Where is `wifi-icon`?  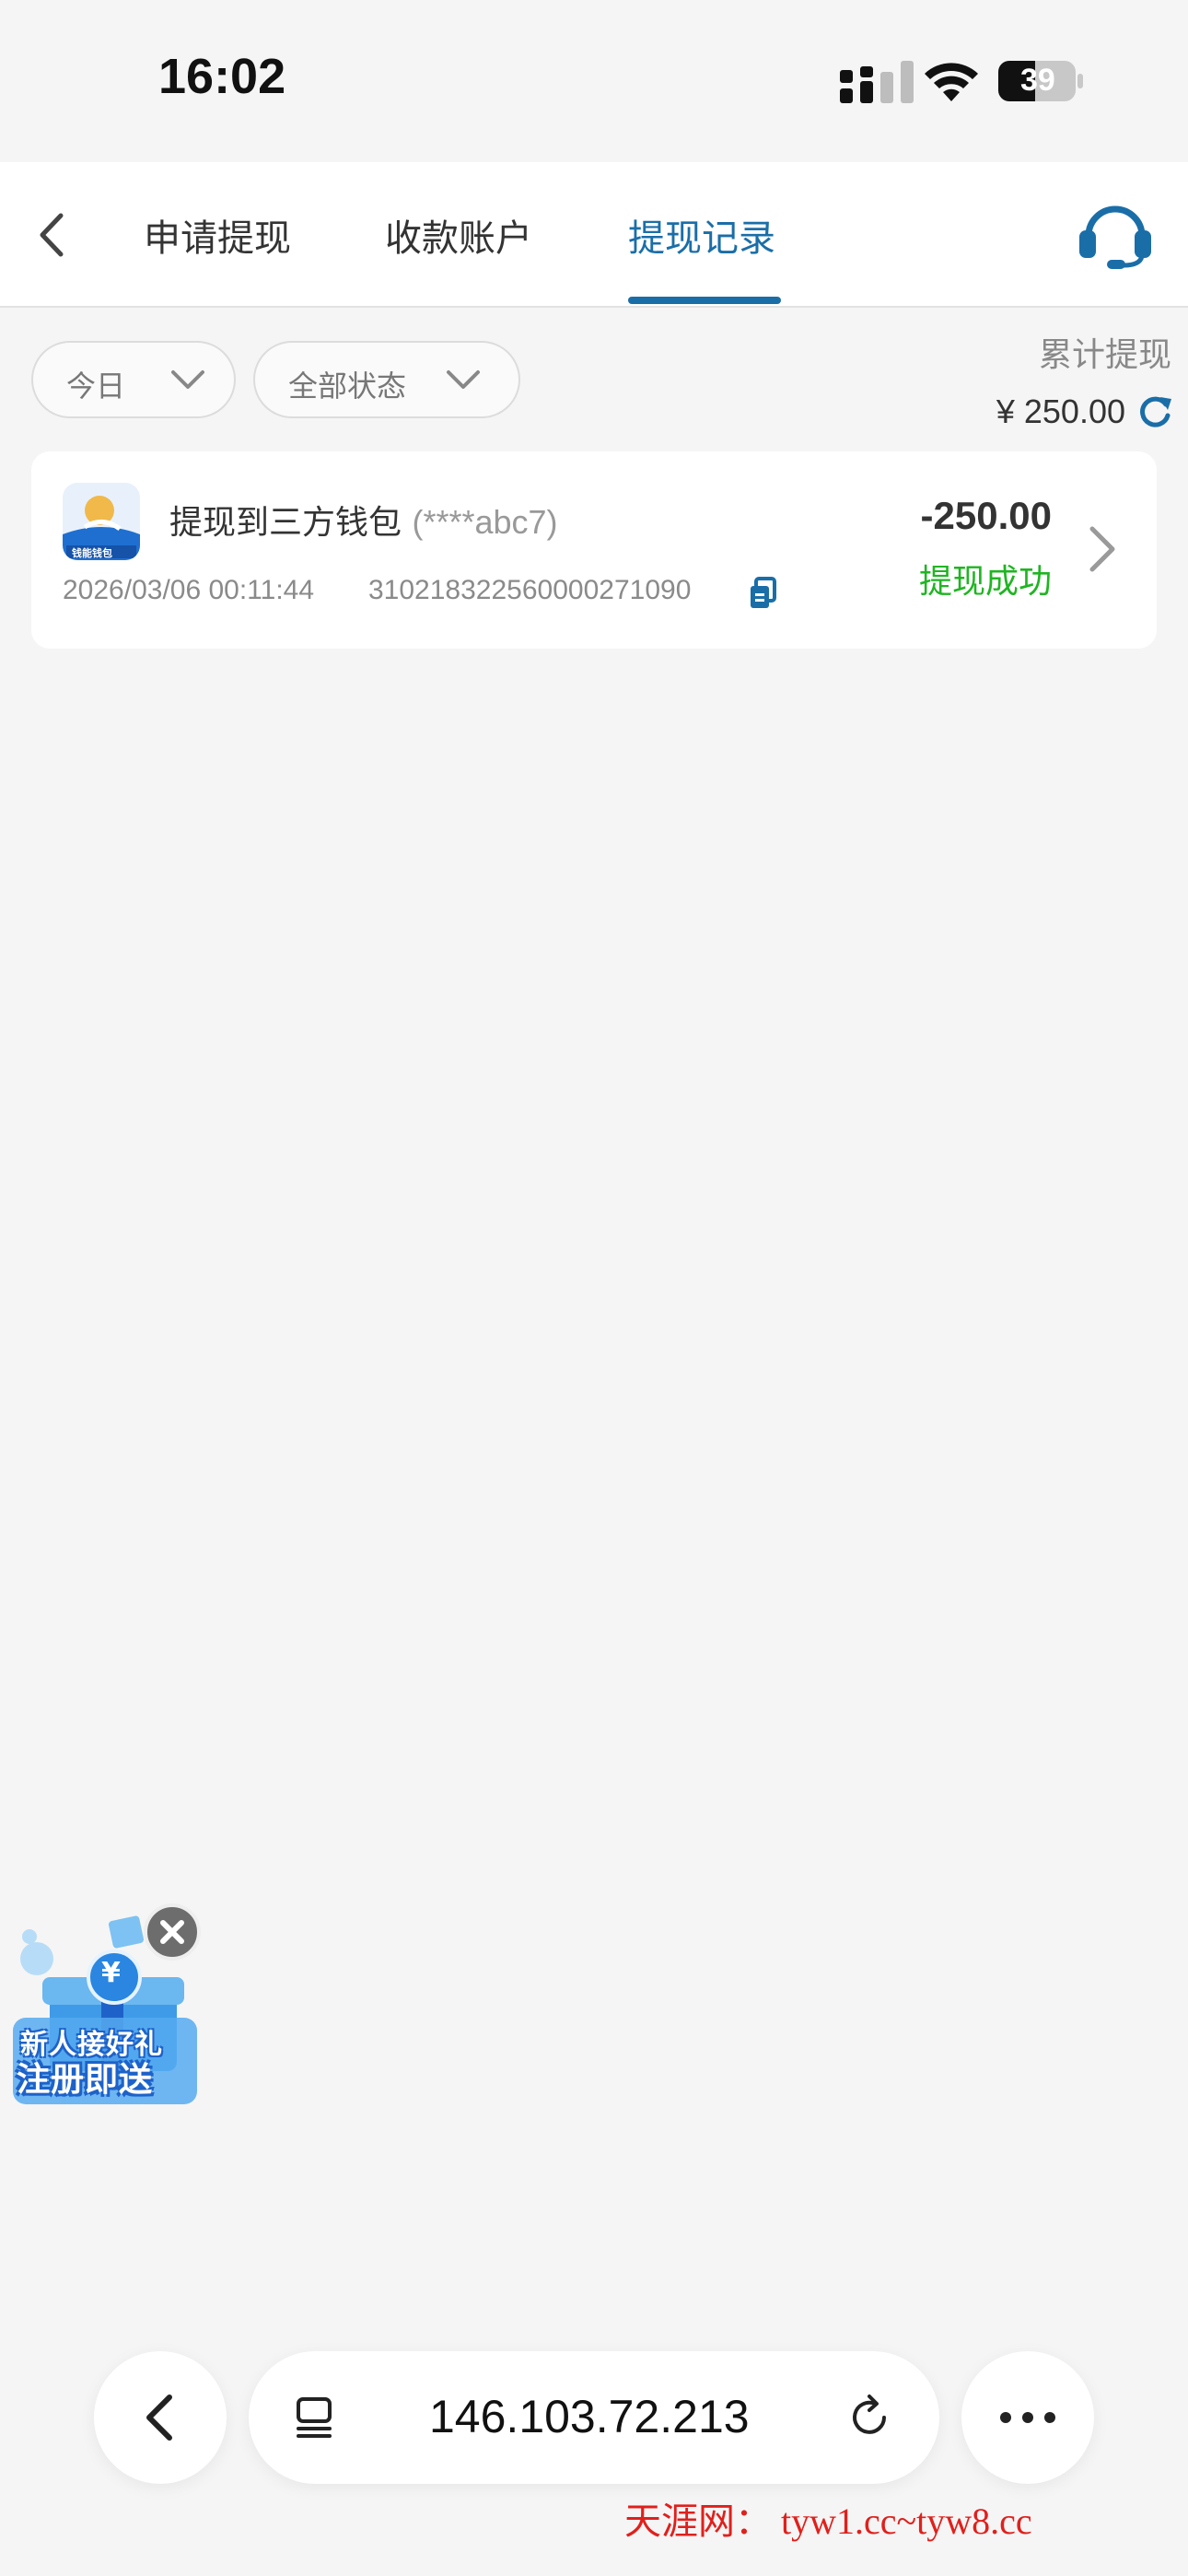
wifi-icon is located at coordinates (951, 82).